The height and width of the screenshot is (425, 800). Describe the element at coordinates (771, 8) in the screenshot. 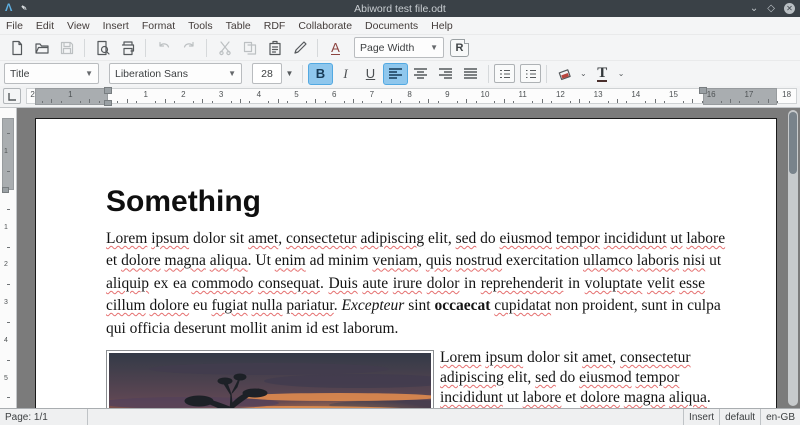

I see `maximize-button: ◇` at that location.